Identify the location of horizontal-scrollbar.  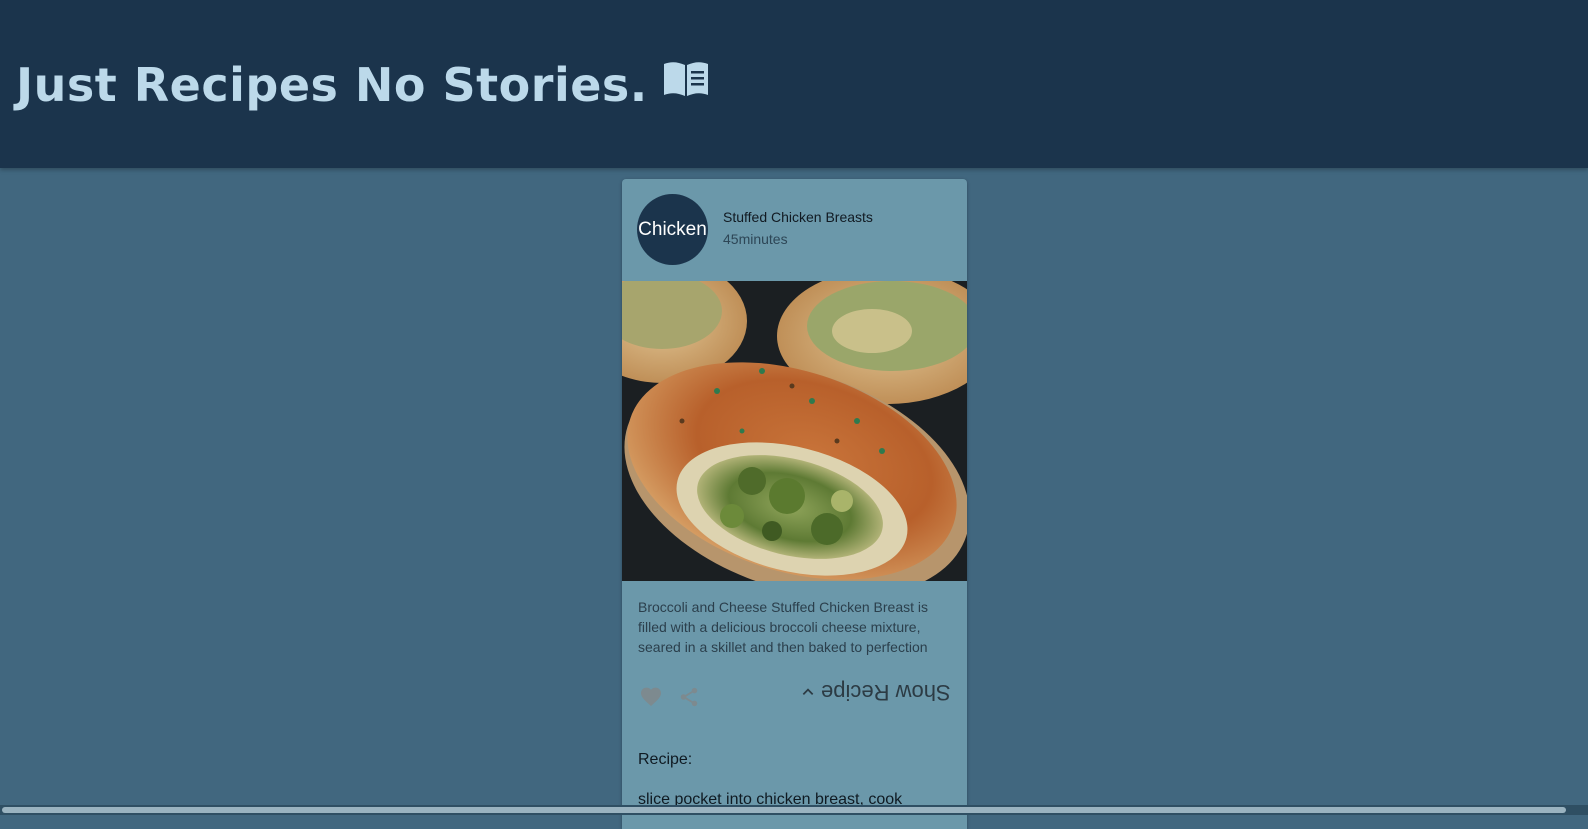
(794, 810).